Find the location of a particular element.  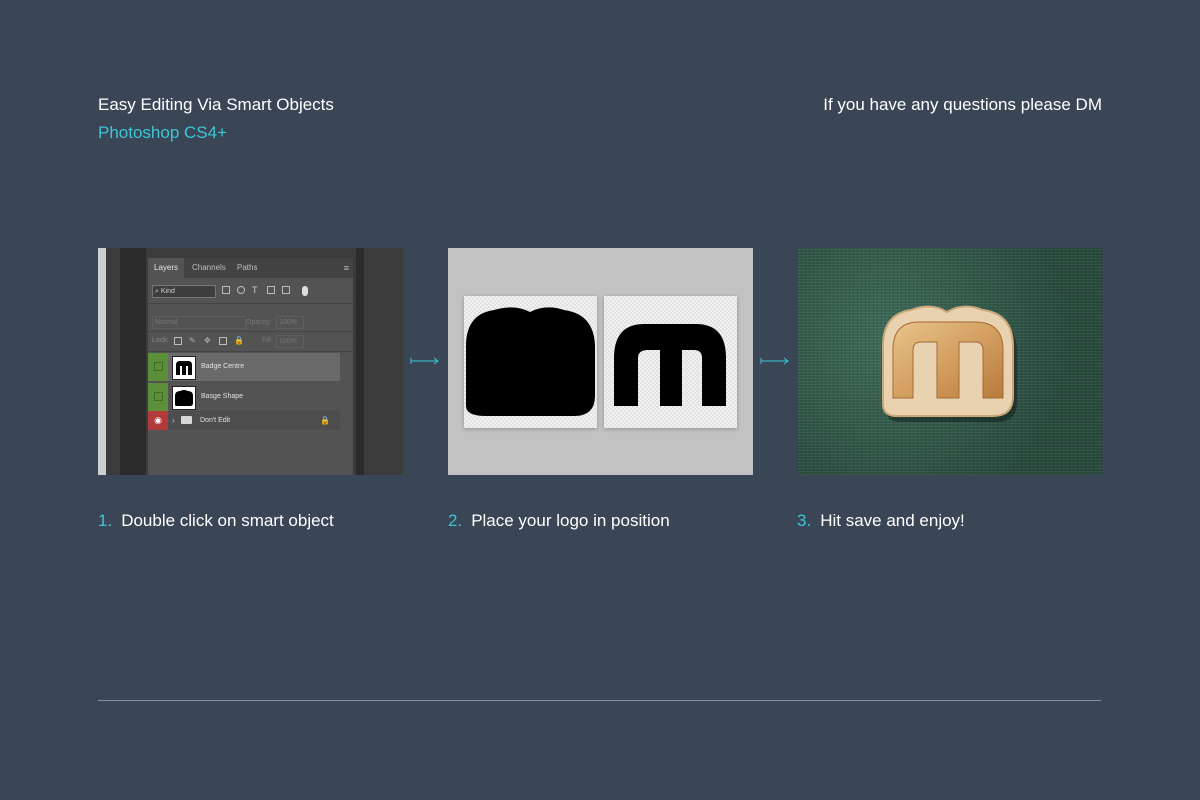

fill-field: 100% is located at coordinates (290, 341).